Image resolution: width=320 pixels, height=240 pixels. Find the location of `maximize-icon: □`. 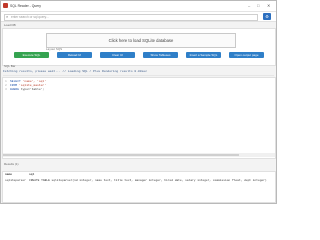

maximize-icon: □ is located at coordinates (258, 5).